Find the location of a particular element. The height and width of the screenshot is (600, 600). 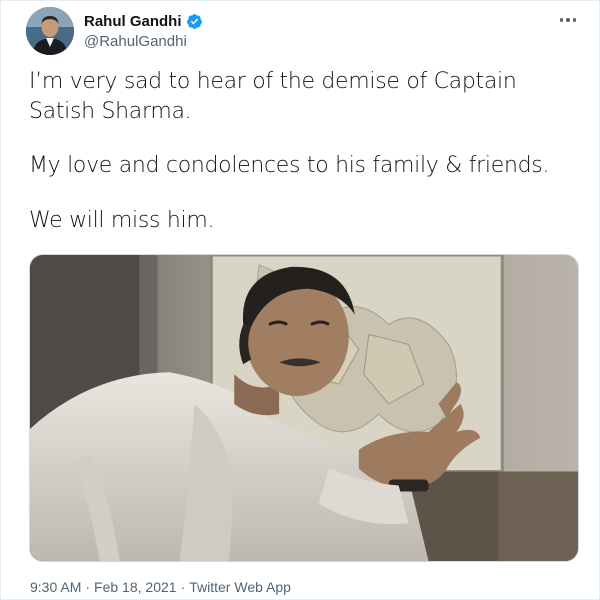

author-names: Rahul Gandhi @RahulGandhi is located at coordinates (143, 30).